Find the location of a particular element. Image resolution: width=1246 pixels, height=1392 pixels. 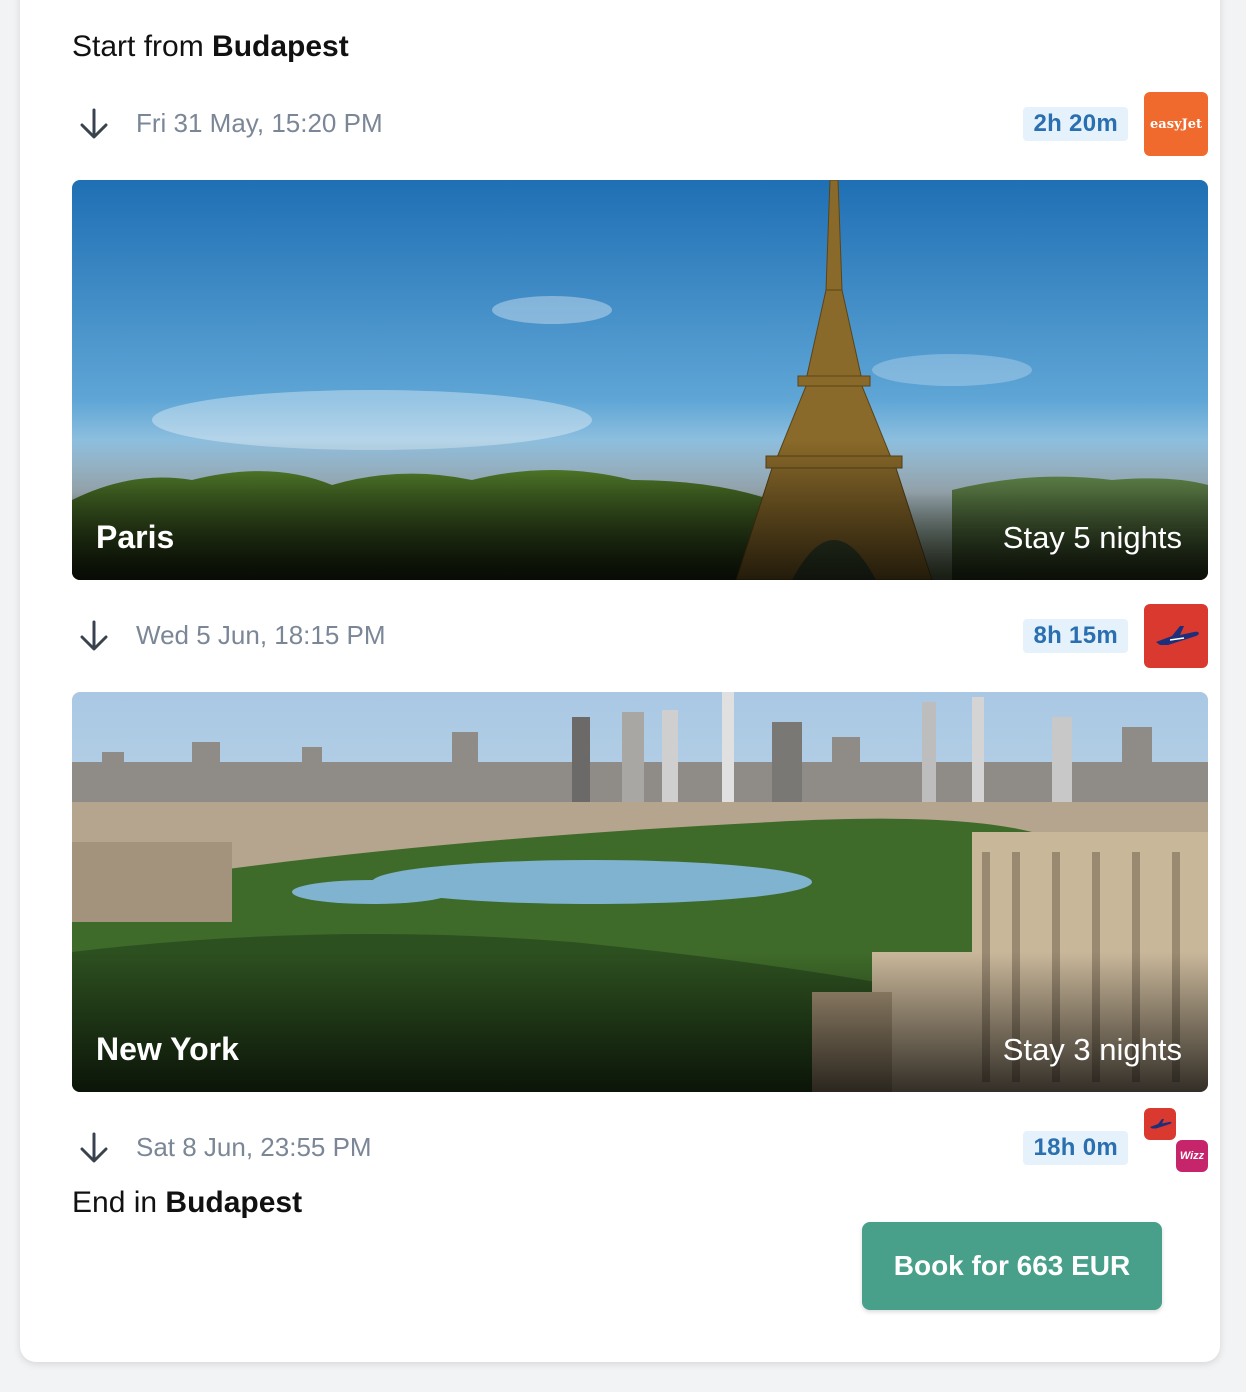

easyjet-logo-icon: easyJet is located at coordinates (1176, 124).